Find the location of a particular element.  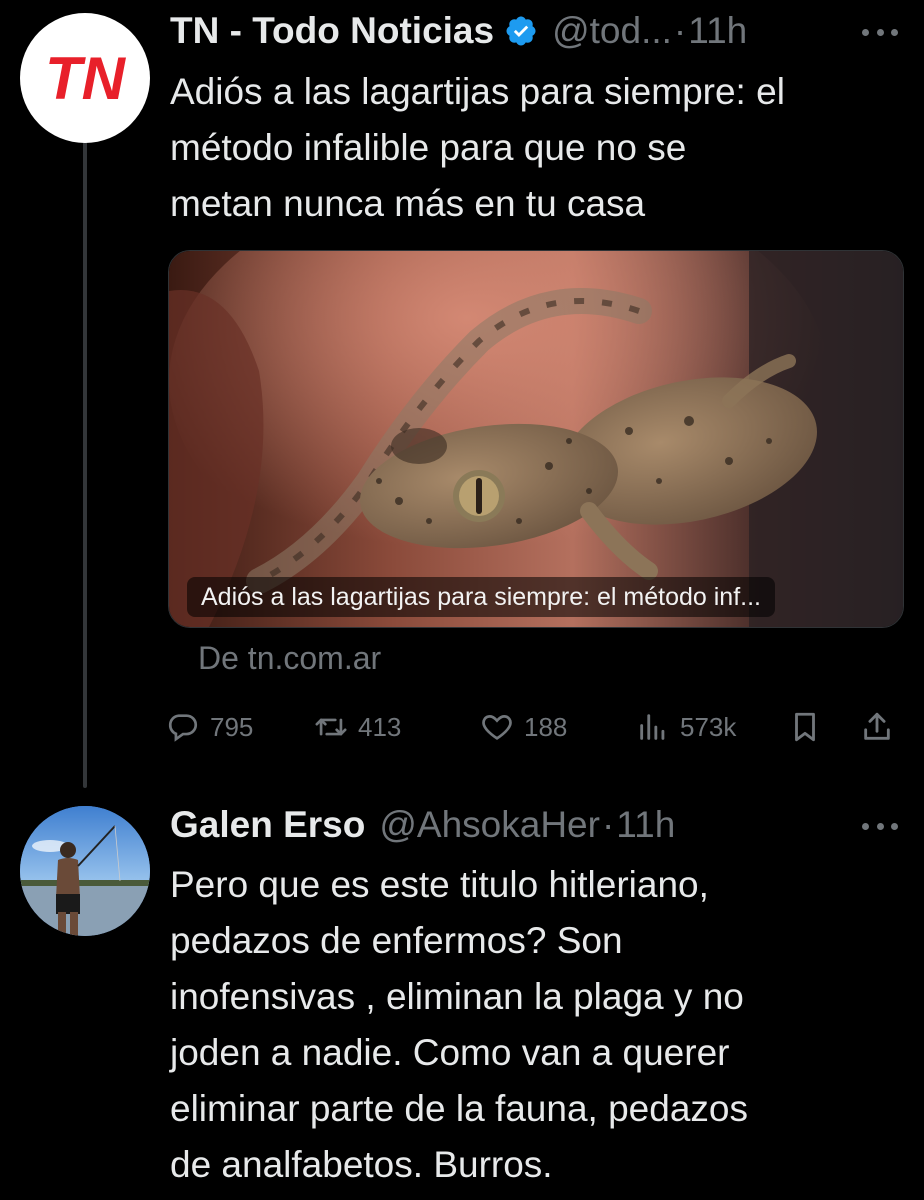

tweet-text-line: método infalible para que no se is located at coordinates (428, 147).